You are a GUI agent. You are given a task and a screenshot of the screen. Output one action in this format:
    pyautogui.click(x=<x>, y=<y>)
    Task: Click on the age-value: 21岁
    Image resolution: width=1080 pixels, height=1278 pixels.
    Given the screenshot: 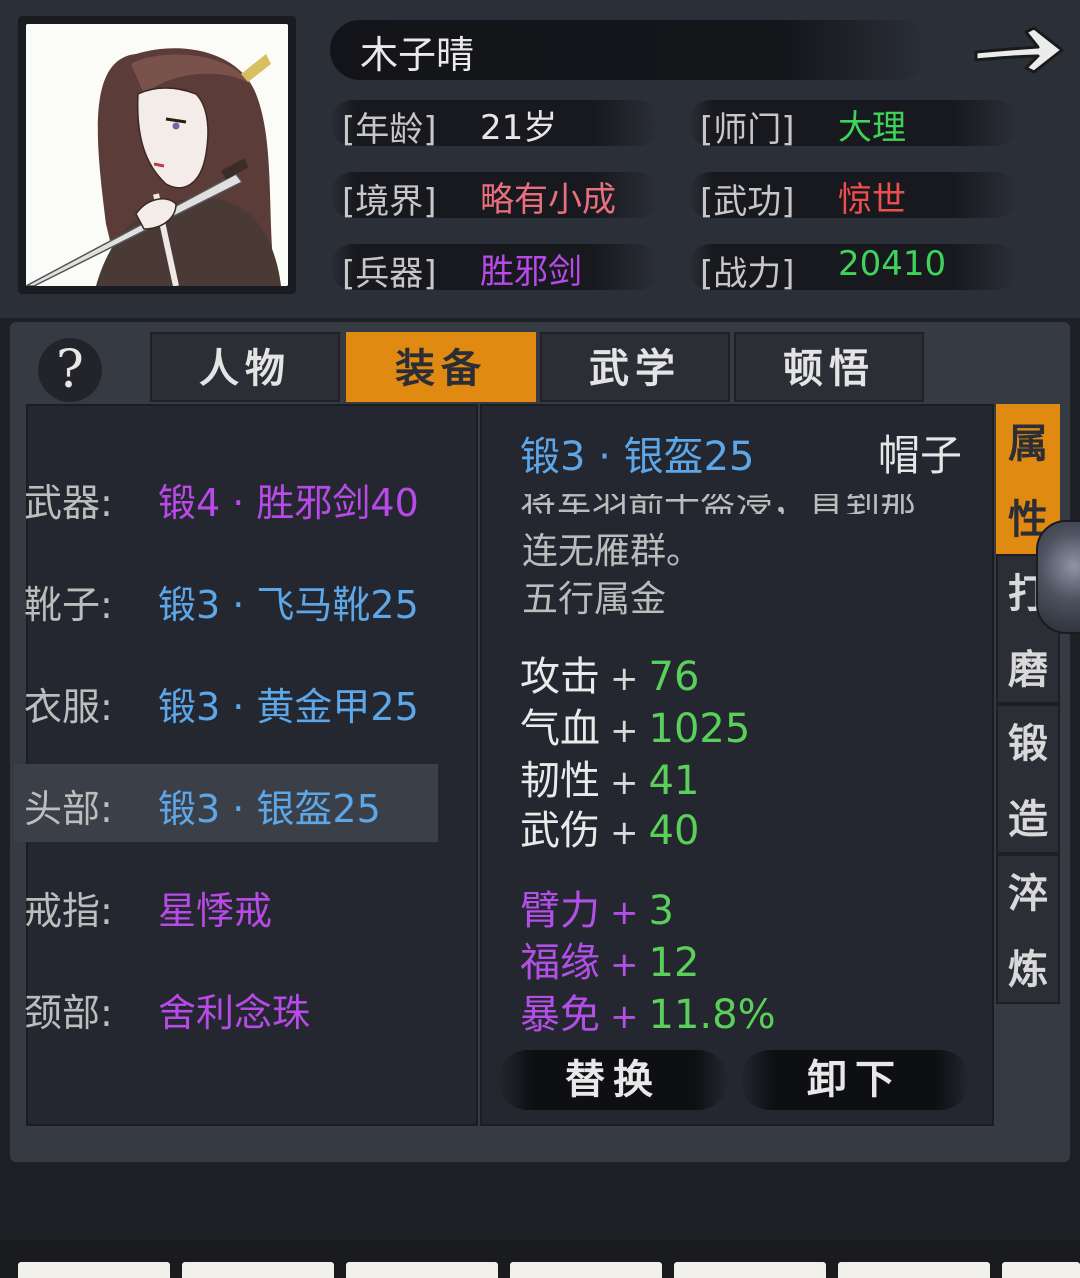 What is the action you would take?
    pyautogui.click(x=519, y=128)
    